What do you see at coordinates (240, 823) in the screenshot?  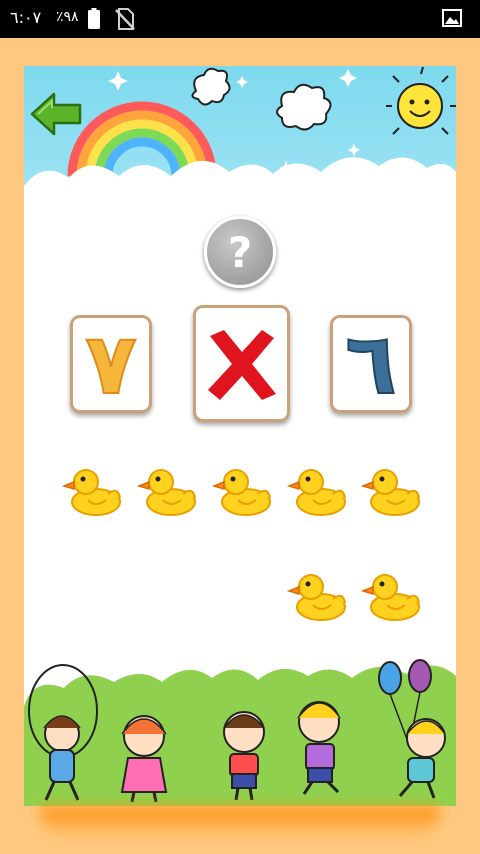 I see `board-bottom-shadow` at bounding box center [240, 823].